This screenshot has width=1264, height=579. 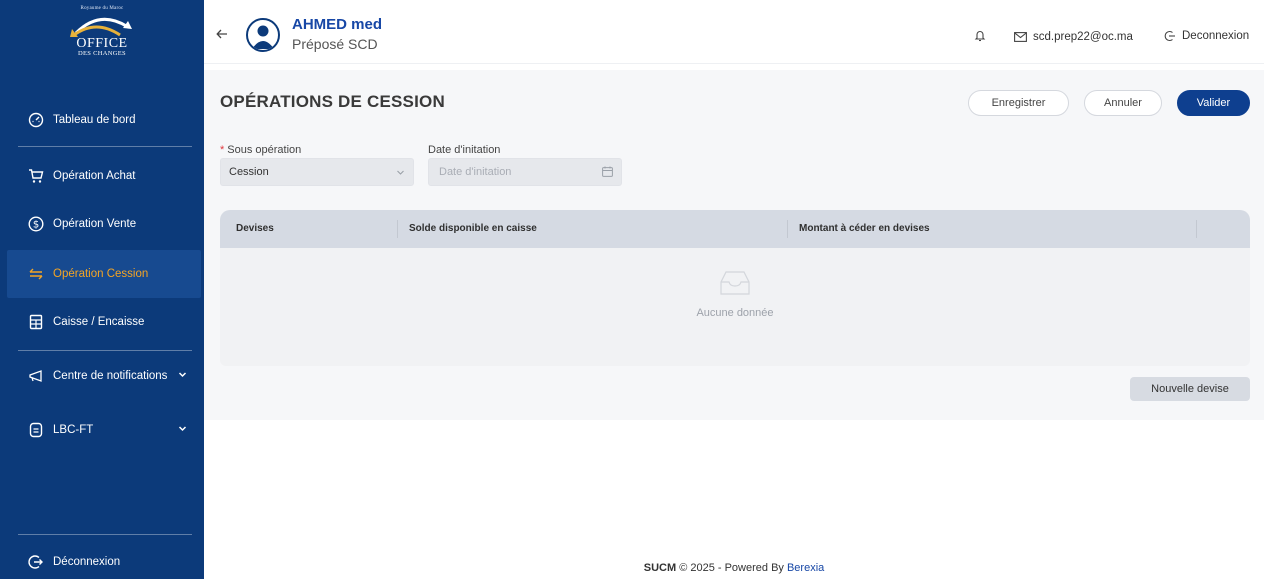 I want to click on office-des-changes-logo: Royaume du Maroc OFFICE DES CHANGES, so click(x=102, y=41).